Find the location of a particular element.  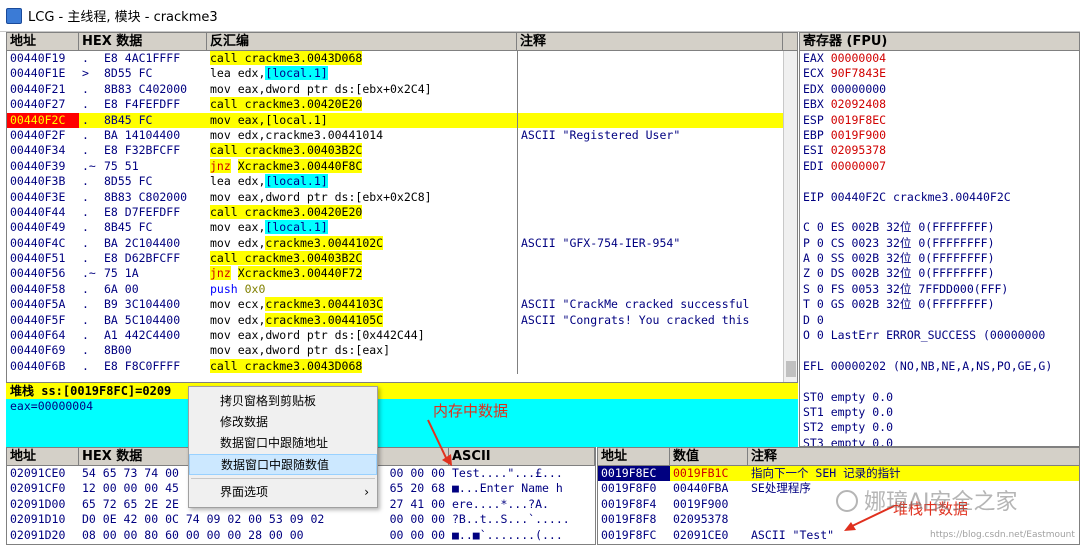

disasm-instruction: mov eax,dword ptr ds:[ebx+0x2C8] is located at coordinates (362, 197).